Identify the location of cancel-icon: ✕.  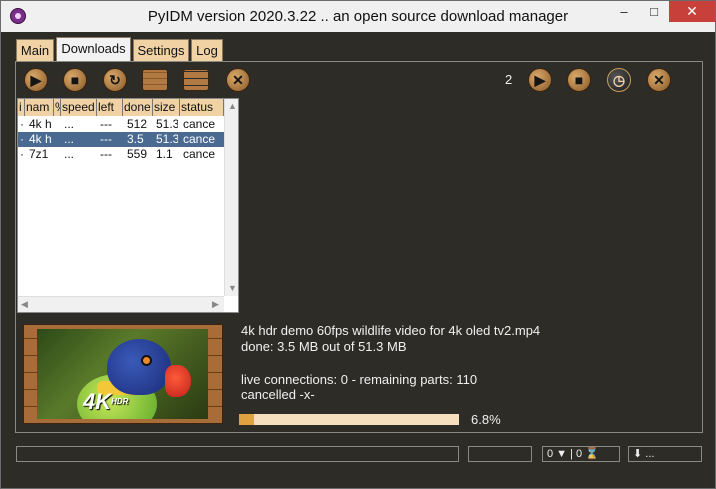
(238, 79).